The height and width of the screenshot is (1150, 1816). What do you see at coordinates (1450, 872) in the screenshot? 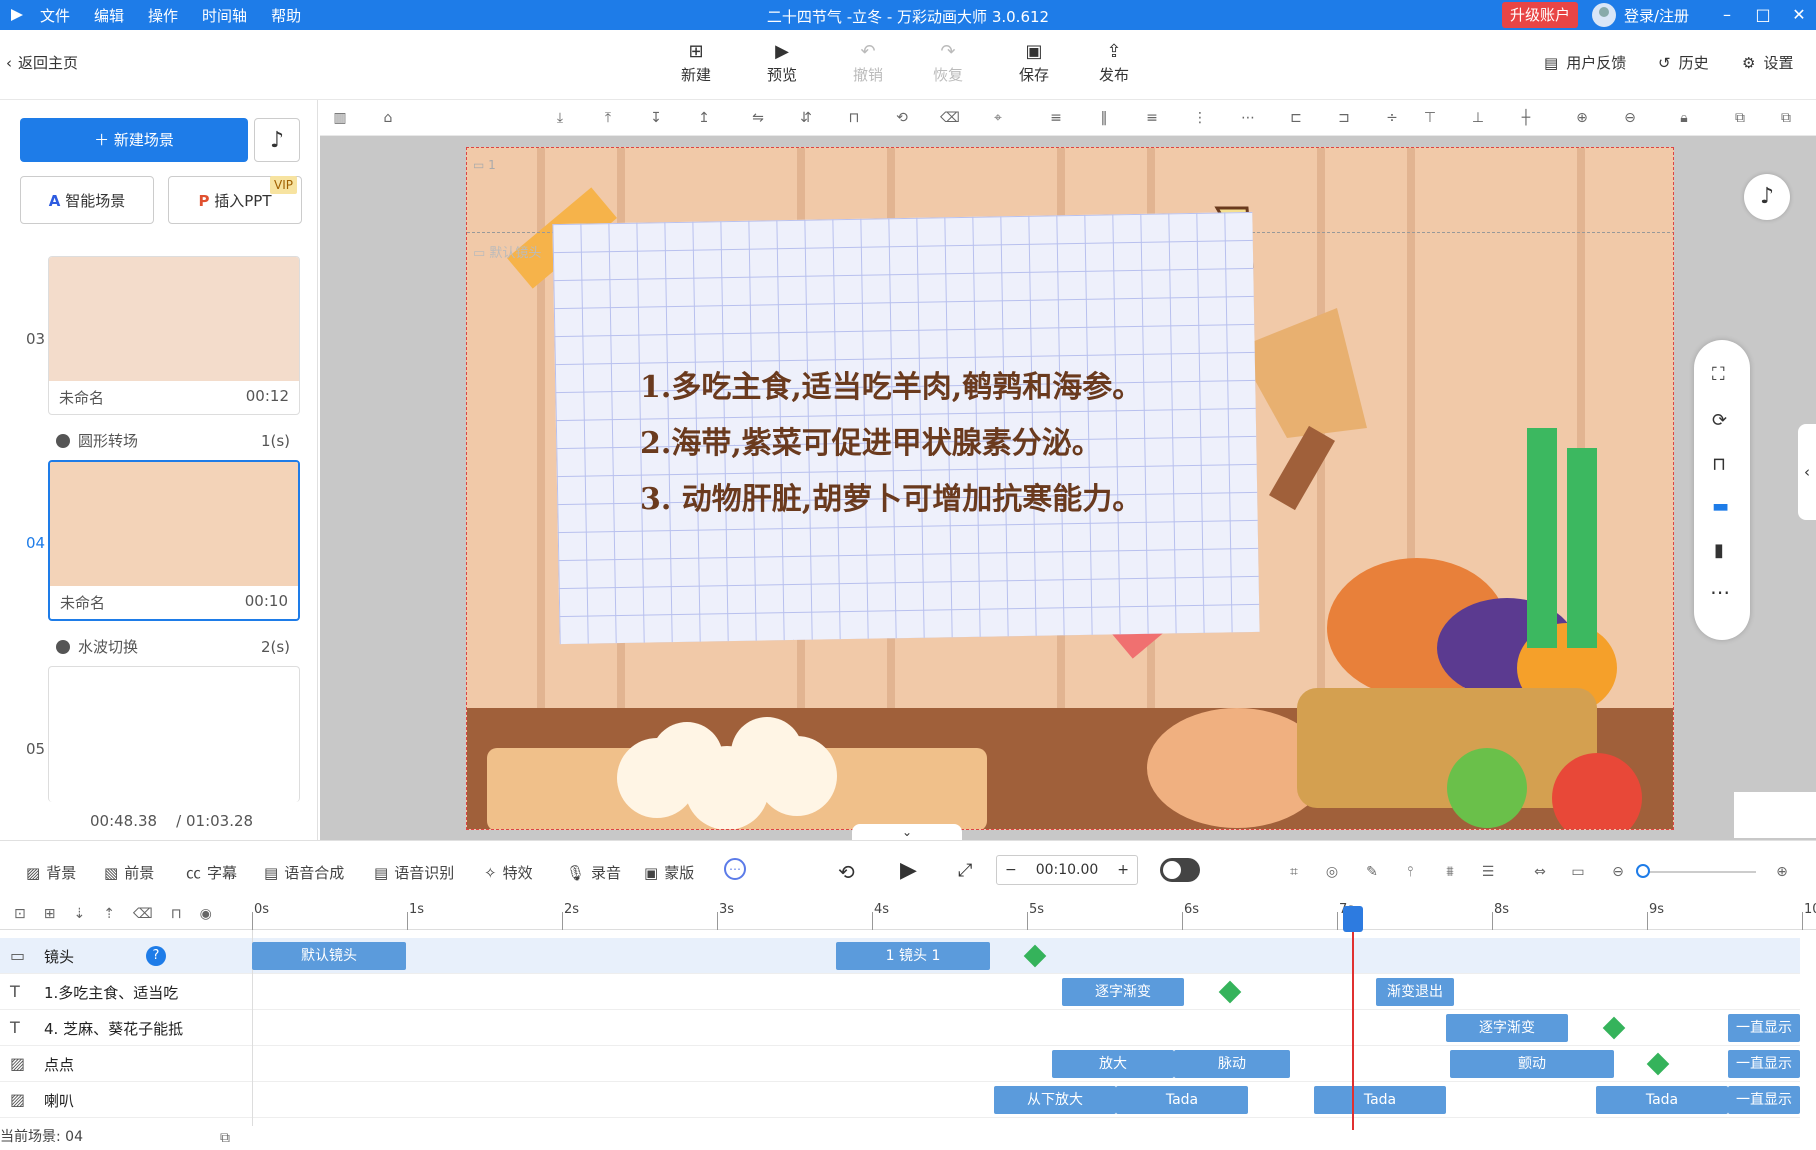
I see `filter-icon: ⩩` at bounding box center [1450, 872].